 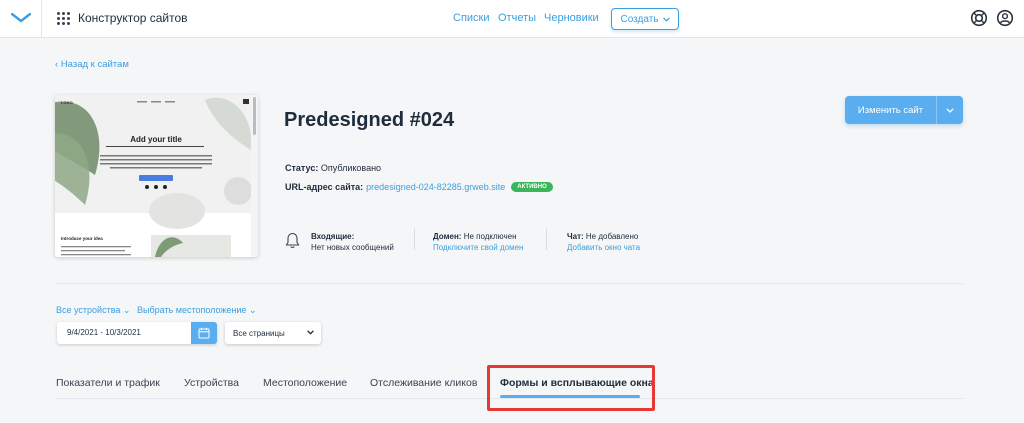 I want to click on pages-select: Все страницы, so click(x=273, y=333).